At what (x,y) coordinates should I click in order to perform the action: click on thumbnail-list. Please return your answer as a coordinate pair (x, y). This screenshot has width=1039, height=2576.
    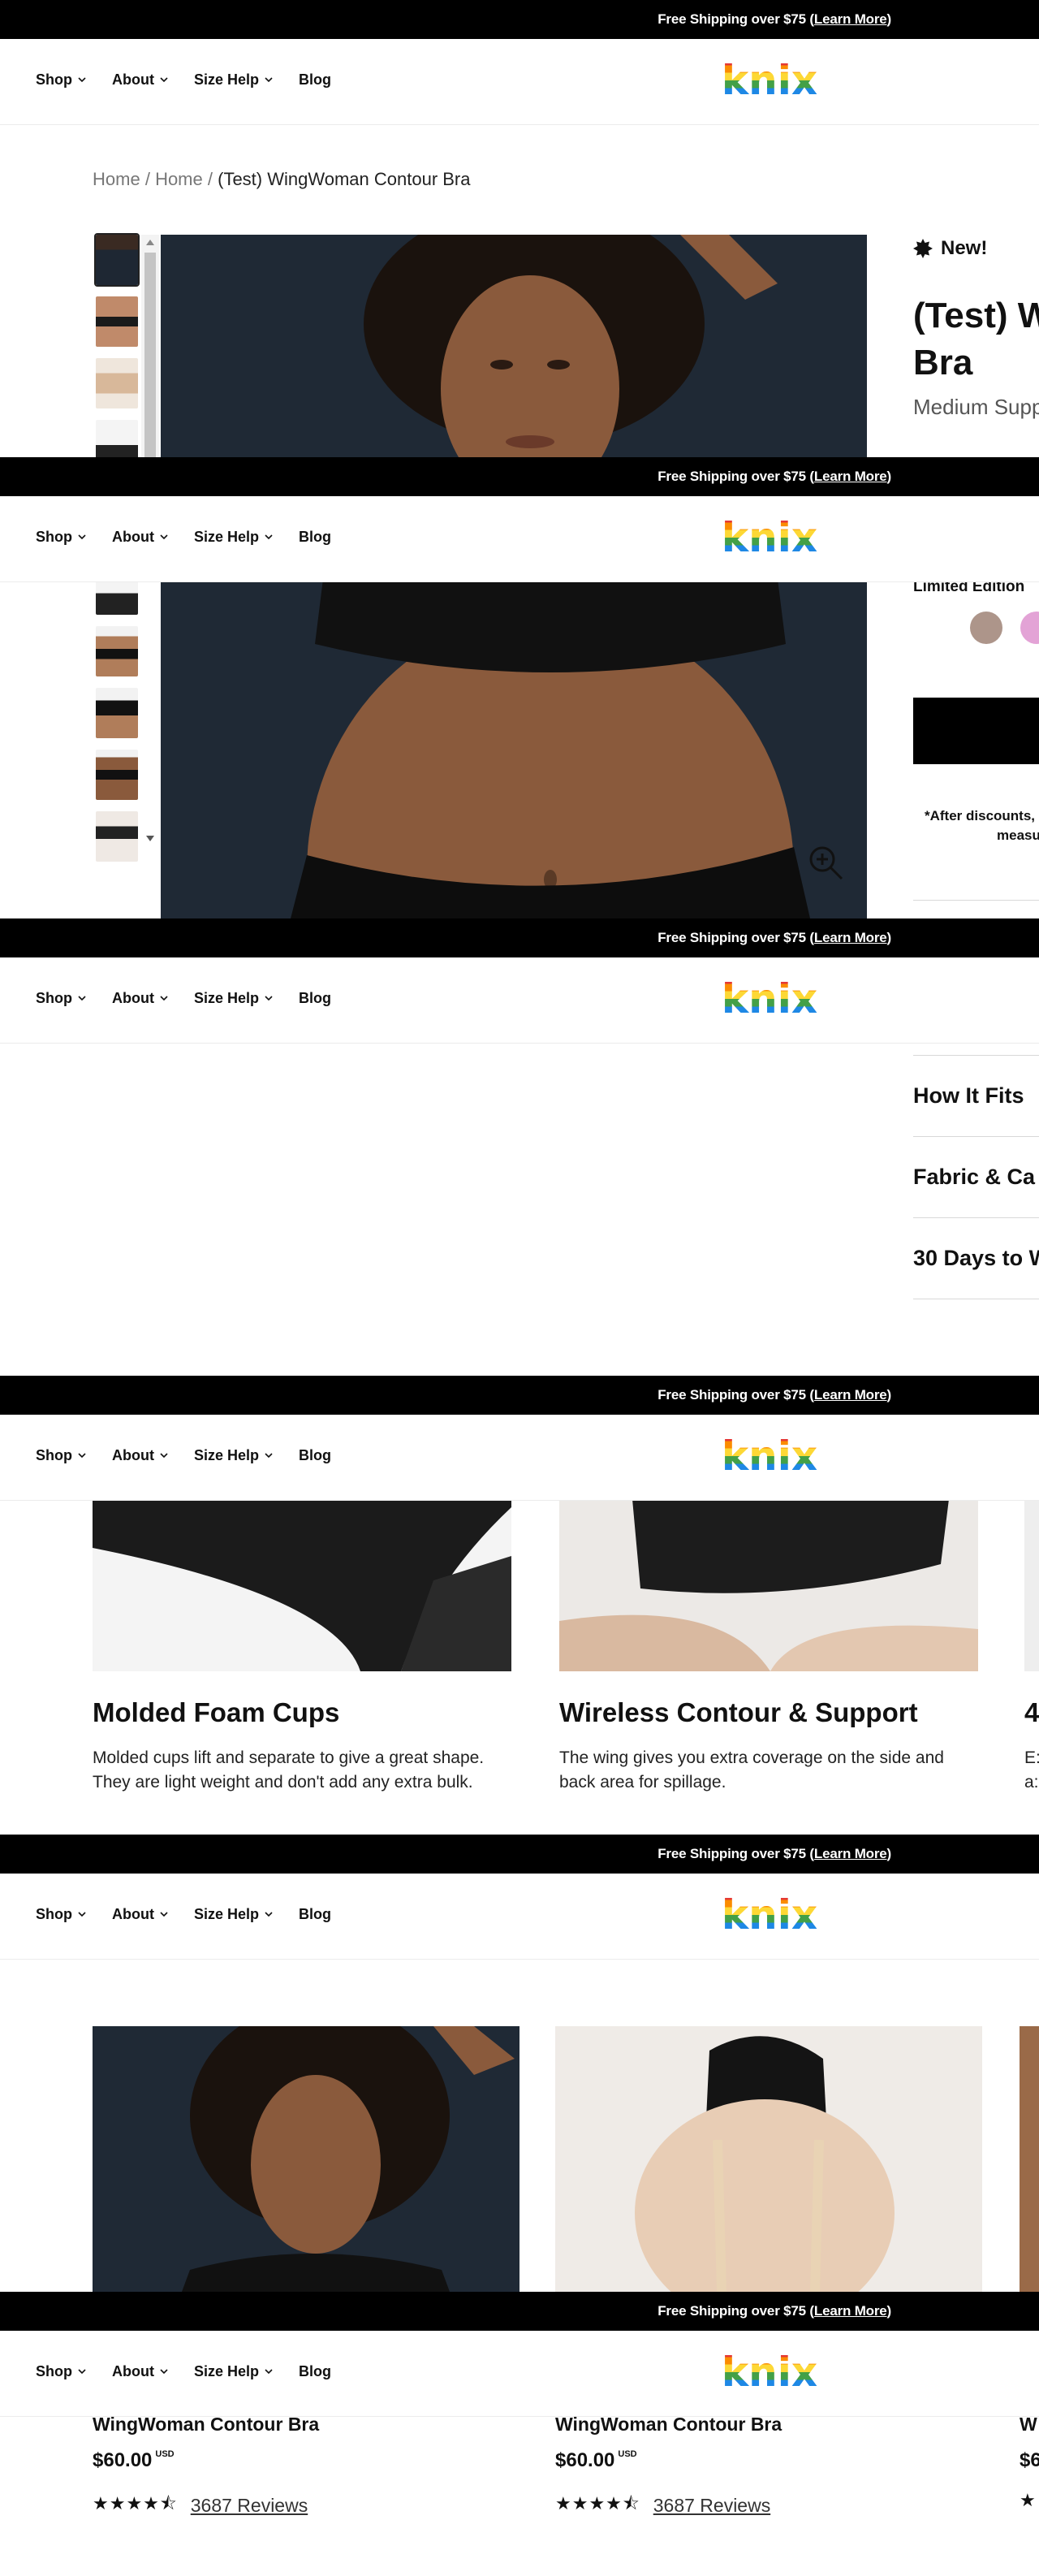
    Looking at the image, I should click on (119, 345).